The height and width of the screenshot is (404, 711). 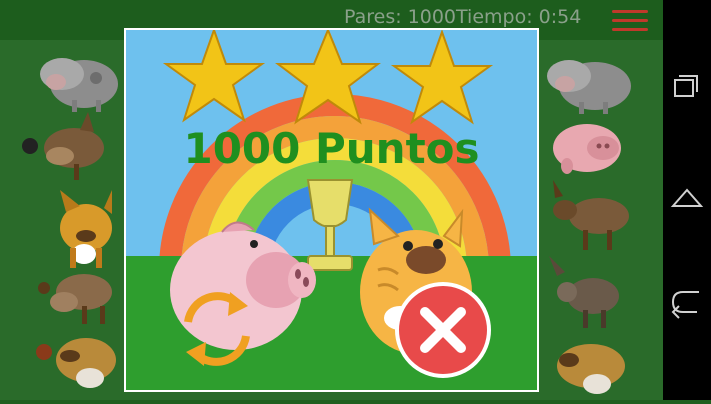 What do you see at coordinates (587, 149) in the screenshot?
I see `card-pig` at bounding box center [587, 149].